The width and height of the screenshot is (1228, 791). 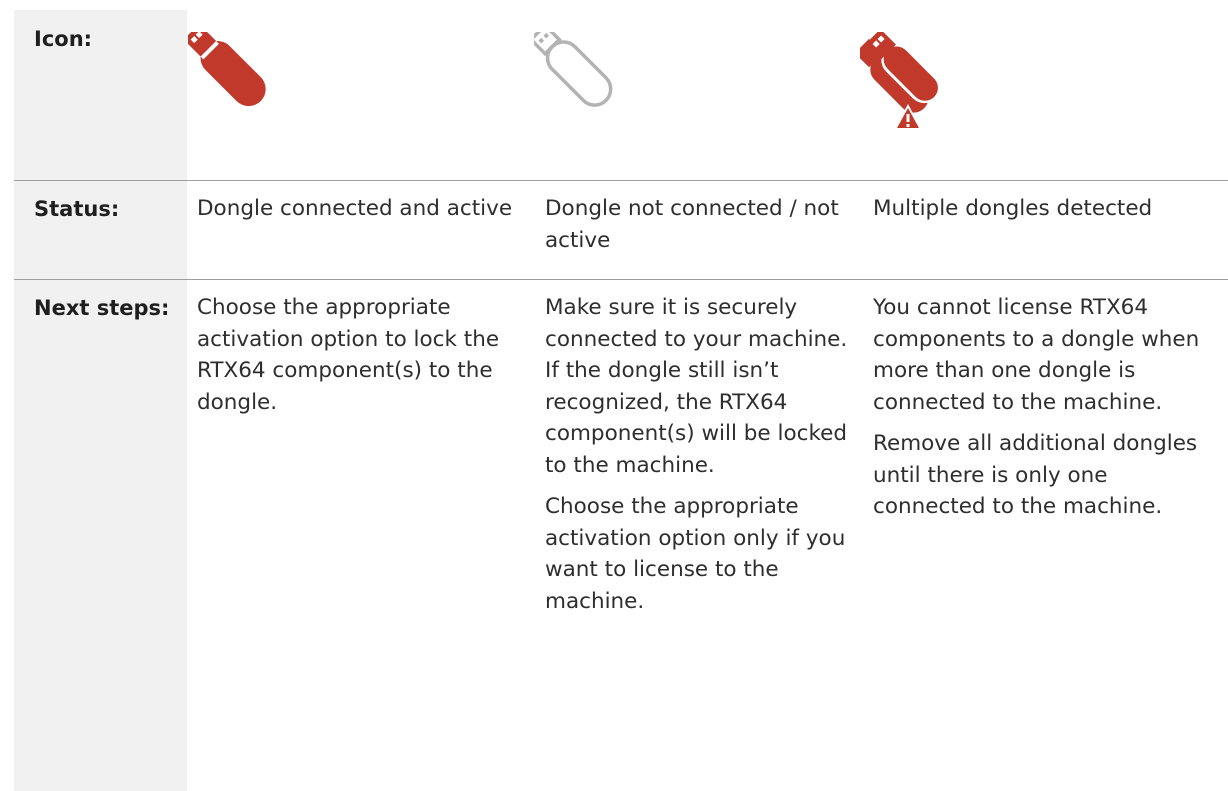 I want to click on usb-dongles-multiple-warning-icon, so click(x=915, y=82).